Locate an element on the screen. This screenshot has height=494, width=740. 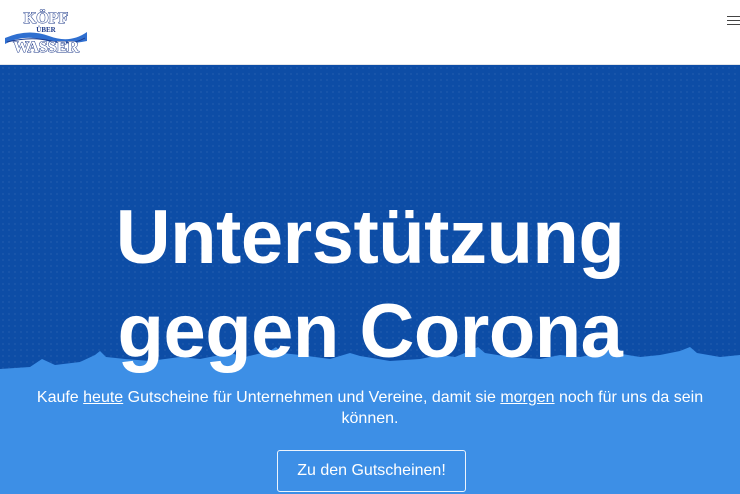
site-header: KÖPF ÜBER WASSER is located at coordinates (370, 32).